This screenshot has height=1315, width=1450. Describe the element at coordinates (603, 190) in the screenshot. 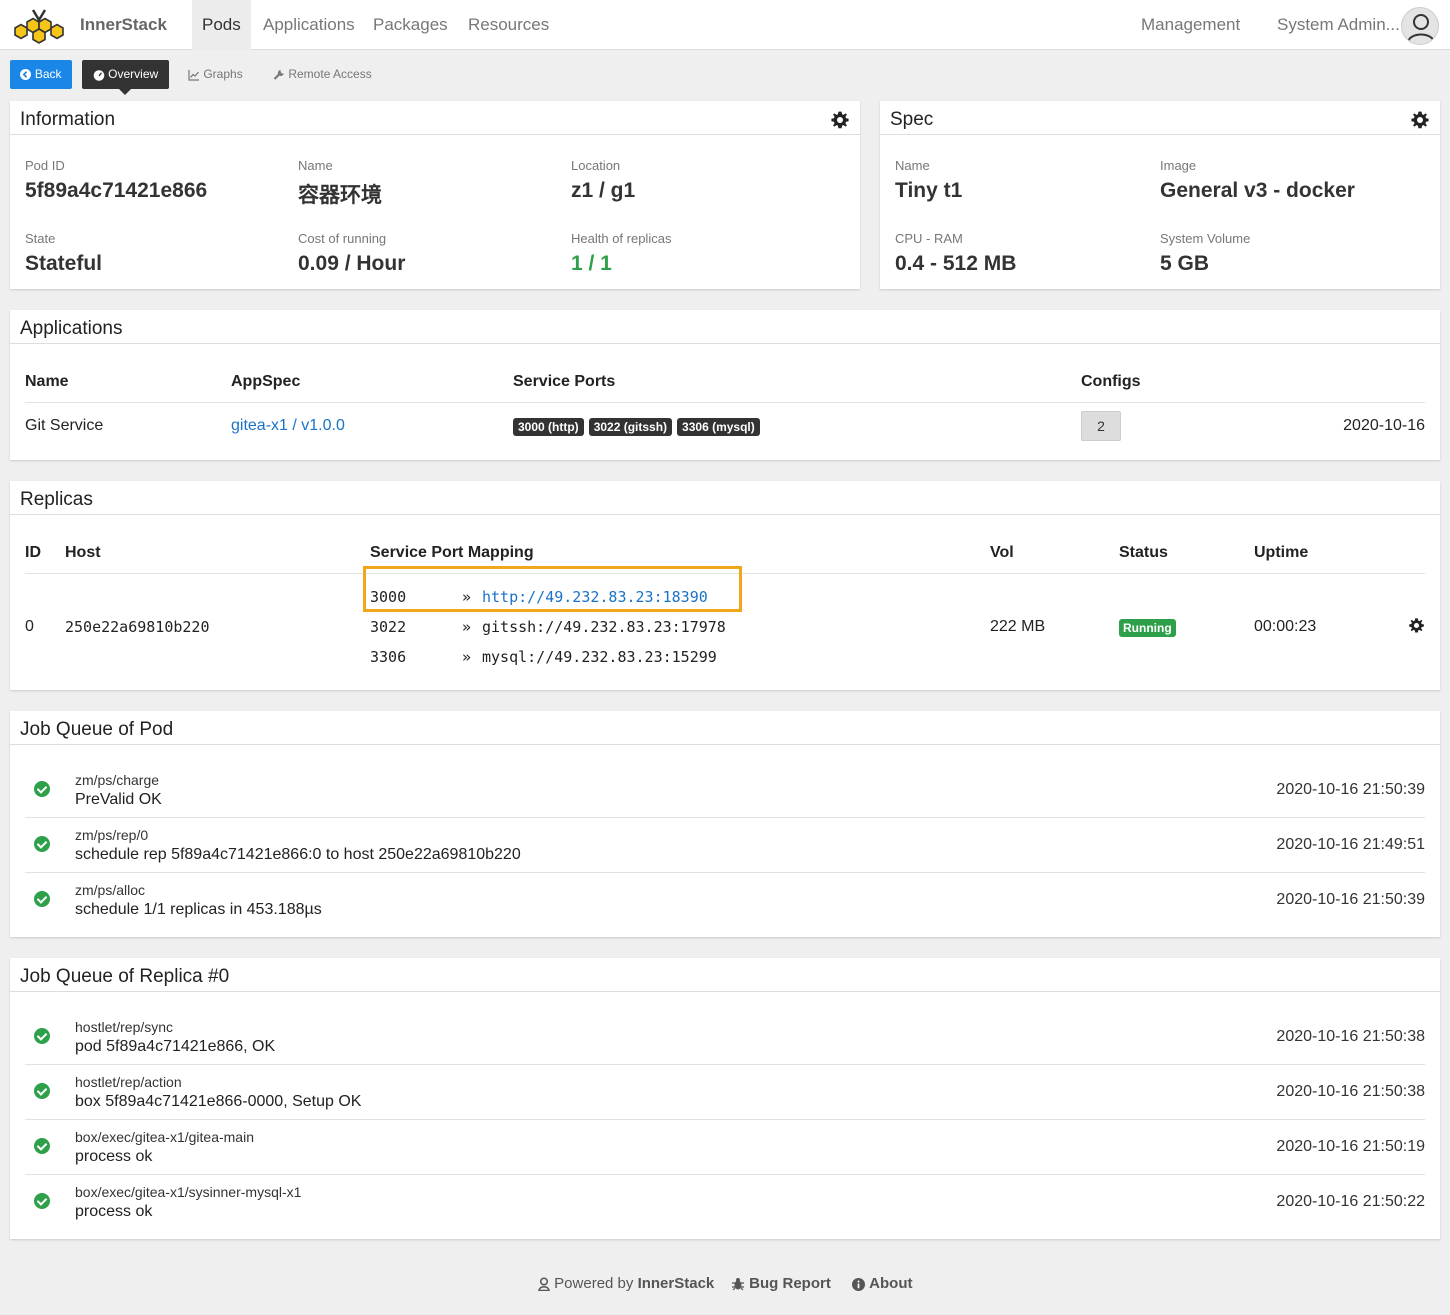

I see `location-value: z1 / g1` at that location.